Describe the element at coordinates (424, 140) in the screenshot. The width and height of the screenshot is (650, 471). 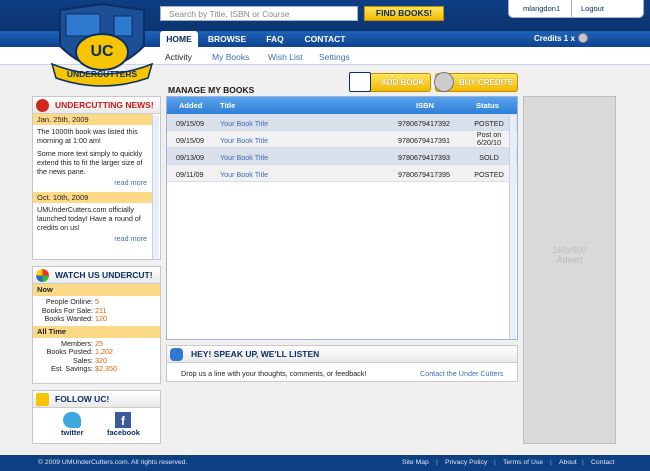
I see `cell-isbn: 9780679417391` at that location.